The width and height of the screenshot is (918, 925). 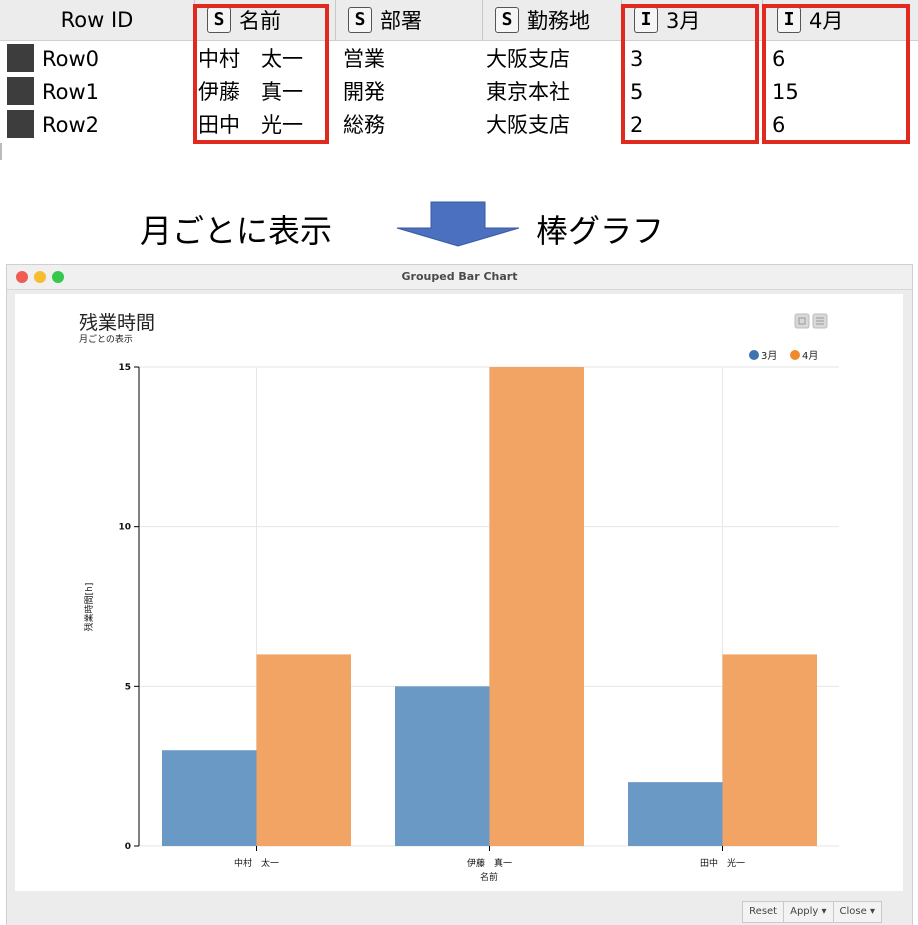 I want to click on window-titlebar: Grouped Bar Chart, so click(x=459, y=277).